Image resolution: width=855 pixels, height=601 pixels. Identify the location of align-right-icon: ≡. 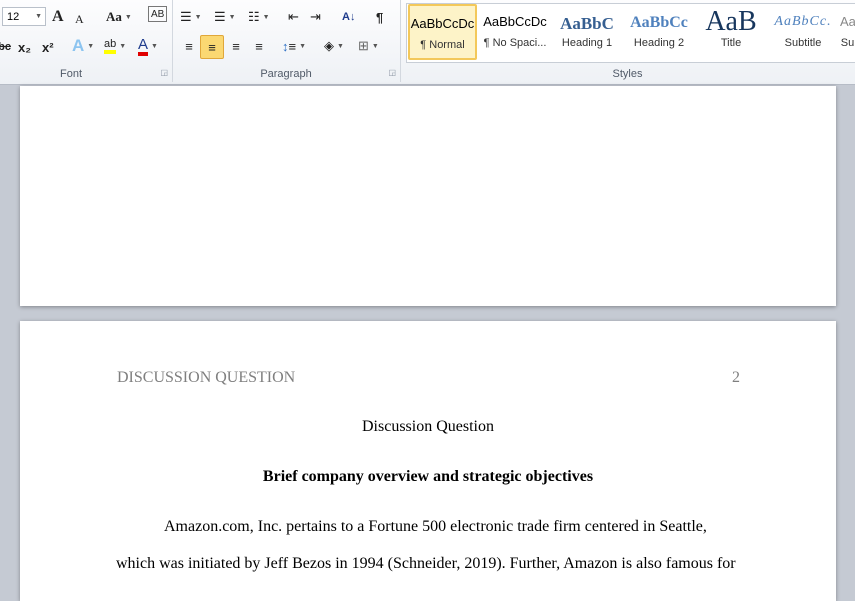
(236, 46).